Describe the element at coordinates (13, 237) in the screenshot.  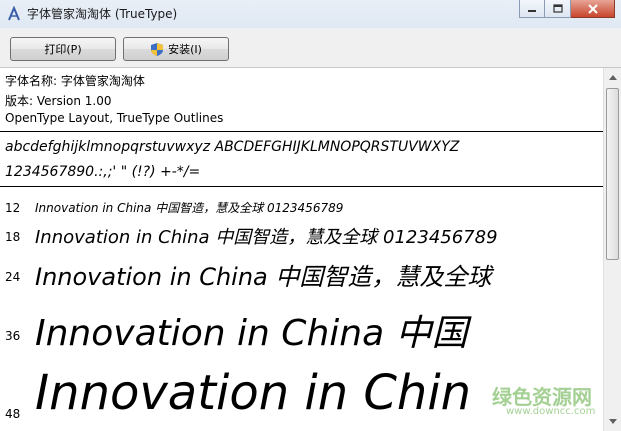
I see `size-label: 18` at that location.